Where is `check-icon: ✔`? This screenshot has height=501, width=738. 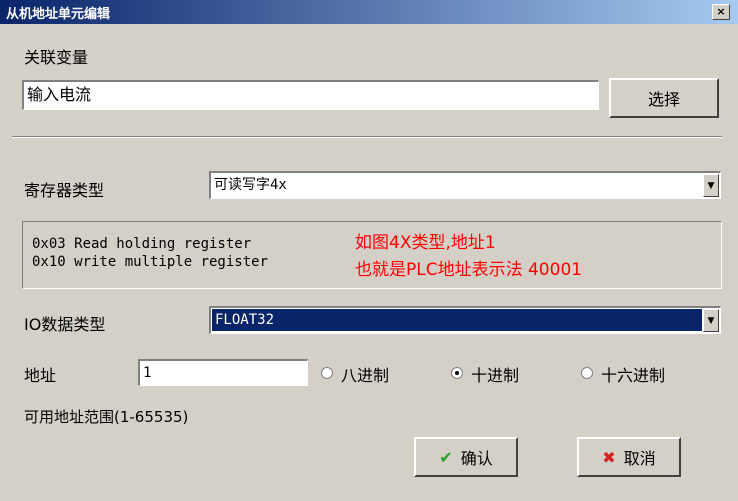 check-icon: ✔ is located at coordinates (446, 457).